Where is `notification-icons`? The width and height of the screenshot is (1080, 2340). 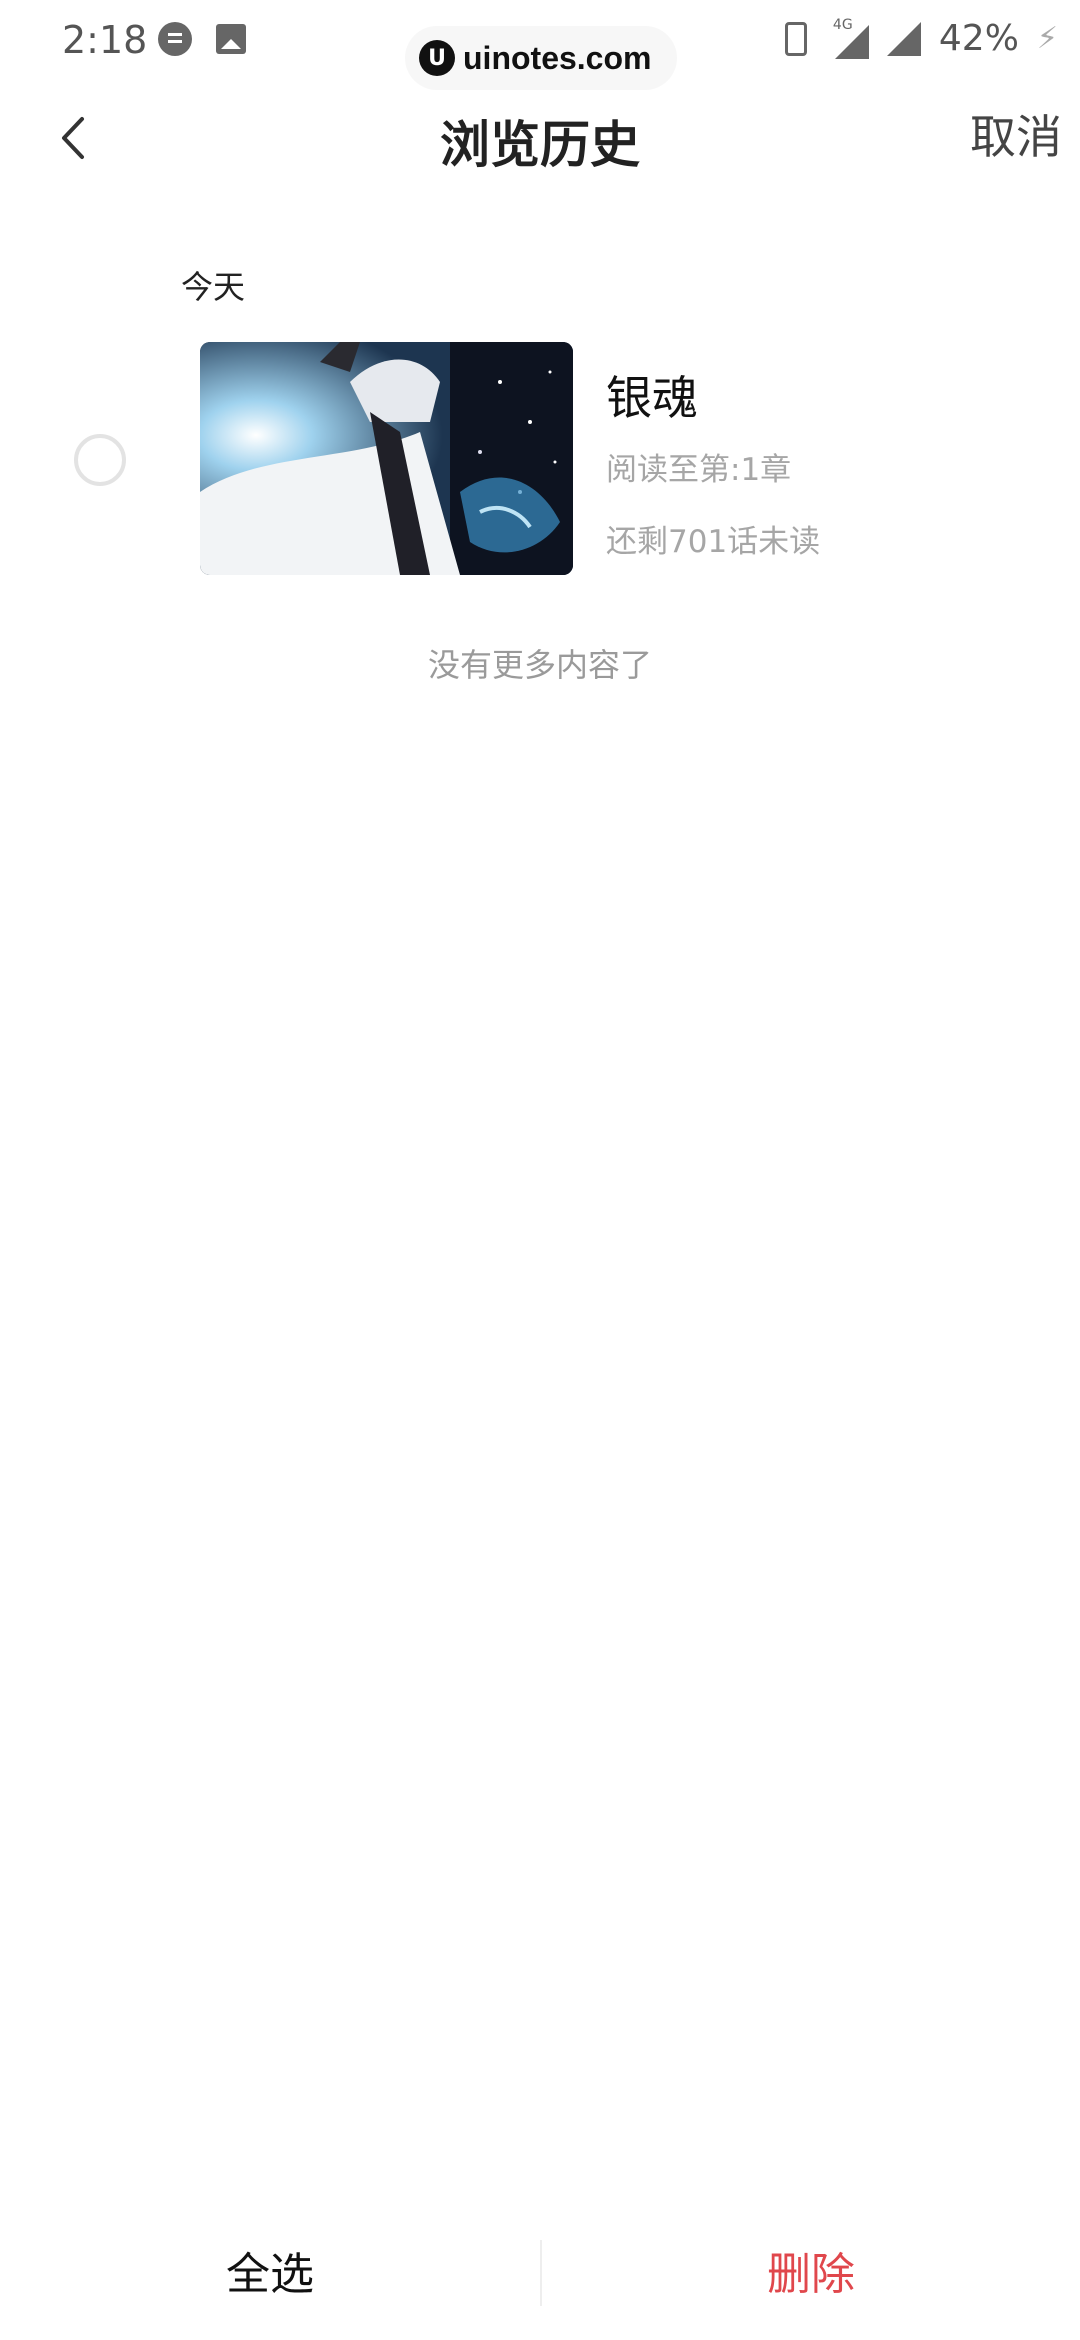
notification-icons is located at coordinates (202, 39).